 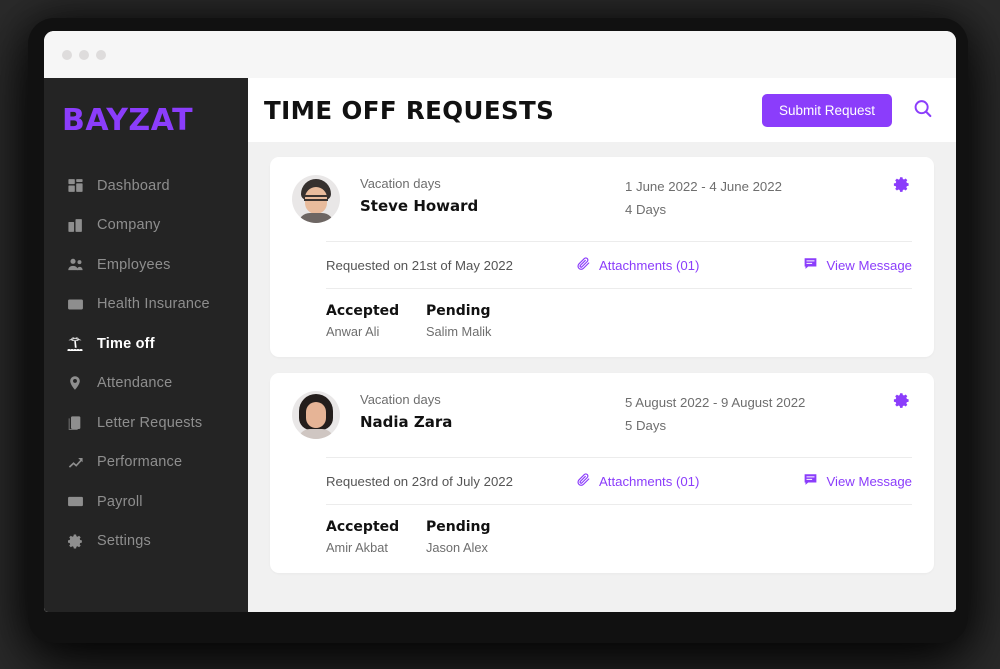 What do you see at coordinates (419, 265) in the screenshot?
I see `requested-on: Requested on 21st of May 2022` at bounding box center [419, 265].